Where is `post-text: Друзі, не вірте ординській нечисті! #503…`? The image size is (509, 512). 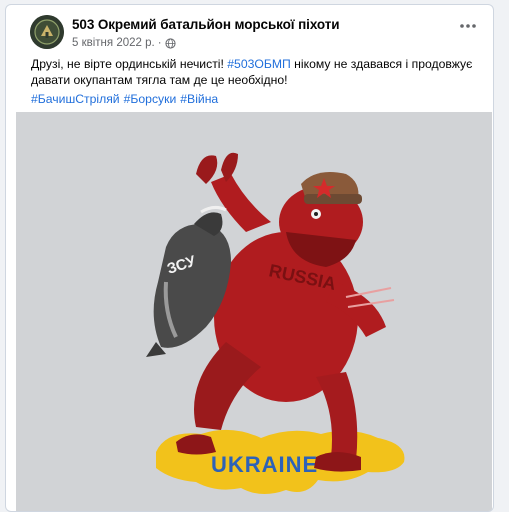 post-text: Друзі, не вірте ординській нечисті! #503… is located at coordinates (261, 72).